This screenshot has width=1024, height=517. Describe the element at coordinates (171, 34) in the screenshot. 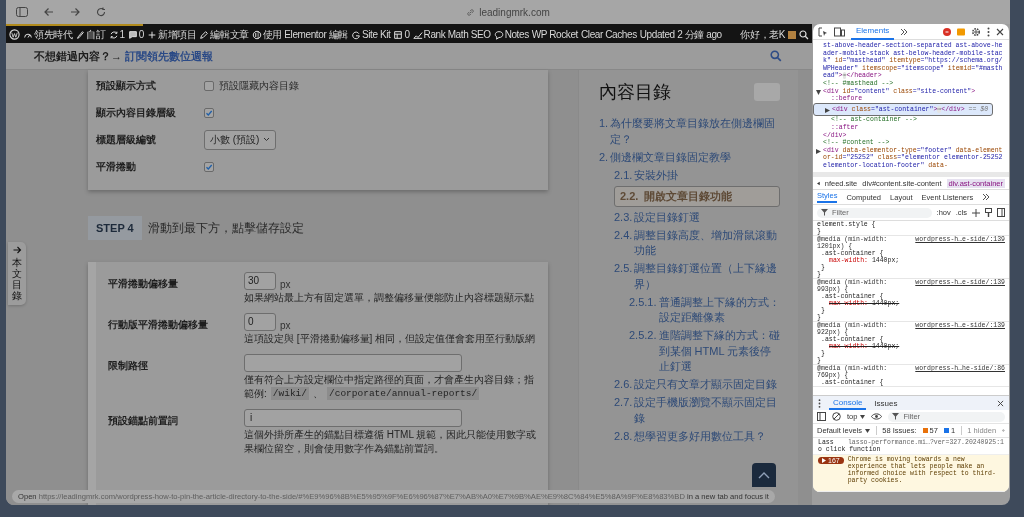

I see `admin-bar-item: 新增項目` at that location.